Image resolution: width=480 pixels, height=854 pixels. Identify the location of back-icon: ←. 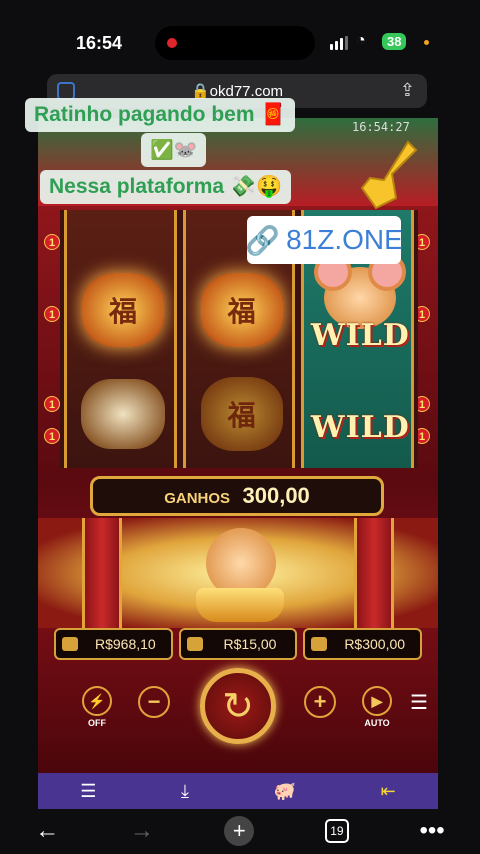
(47, 831).